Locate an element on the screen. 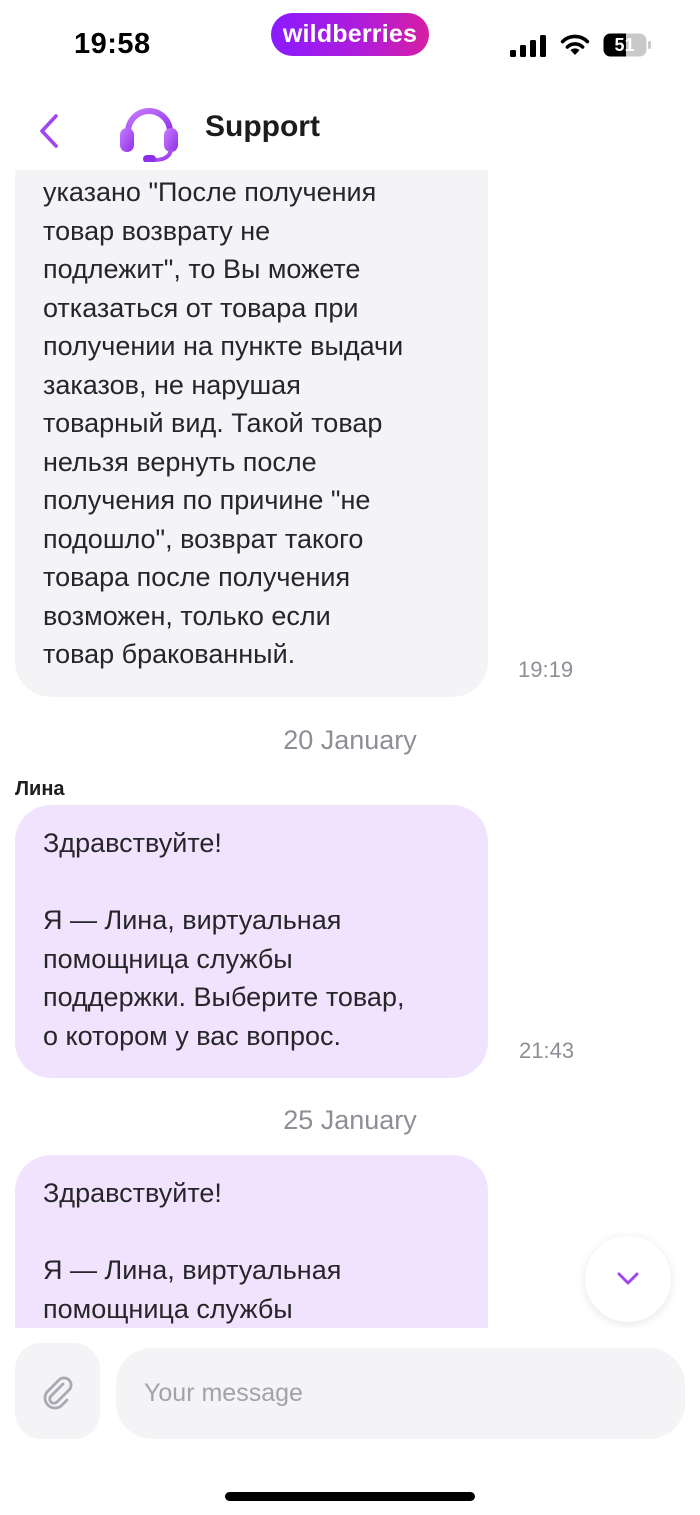  battery-level: 51 is located at coordinates (624, 45).